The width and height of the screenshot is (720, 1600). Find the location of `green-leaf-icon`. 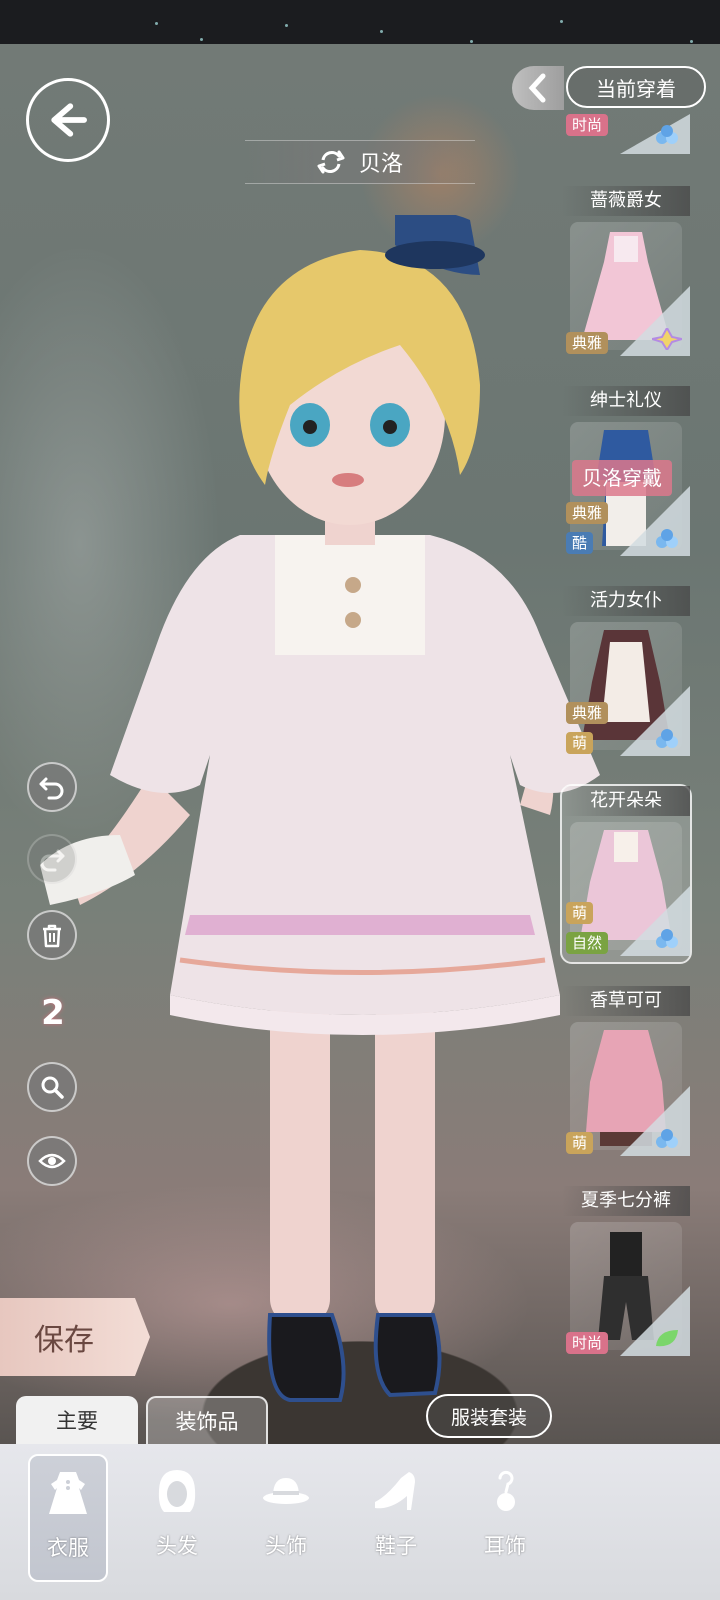

green-leaf-icon is located at coordinates (667, 1338).